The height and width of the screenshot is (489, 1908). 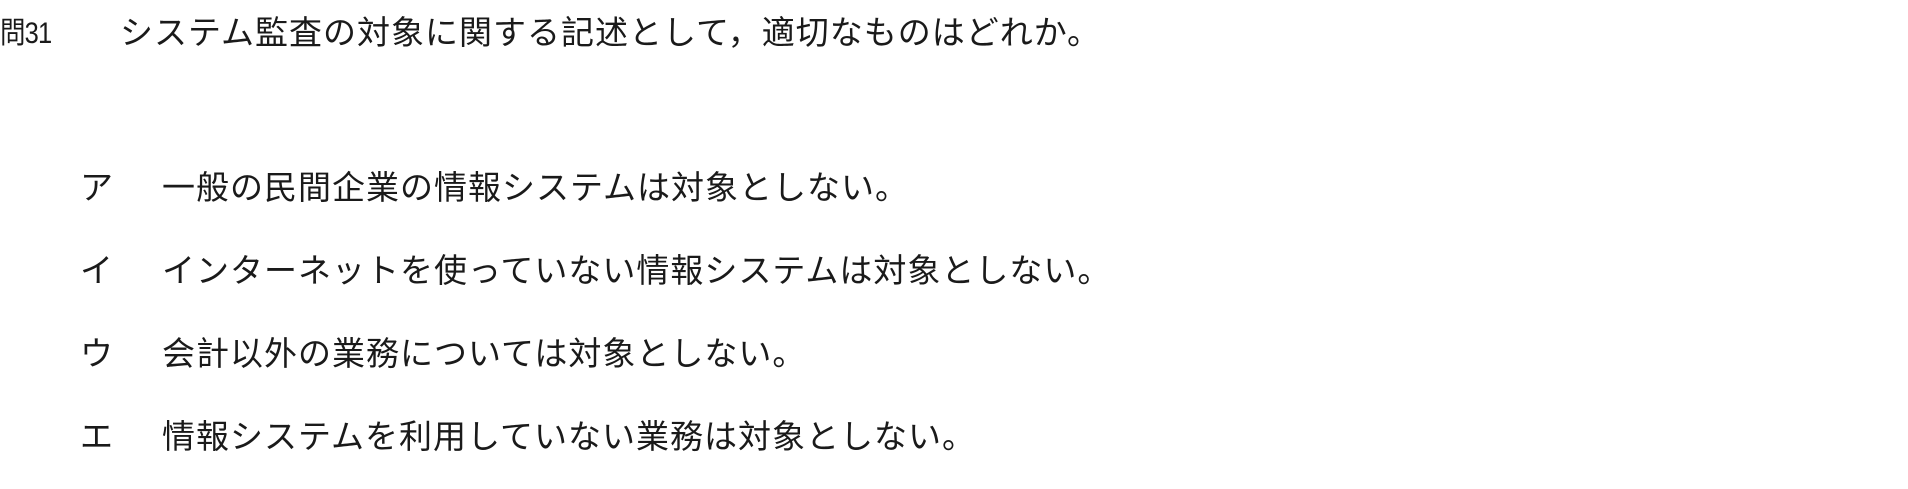 I want to click on choice-e: エ 情報システムを利用していない業務は対象としない。, so click(x=595, y=434).